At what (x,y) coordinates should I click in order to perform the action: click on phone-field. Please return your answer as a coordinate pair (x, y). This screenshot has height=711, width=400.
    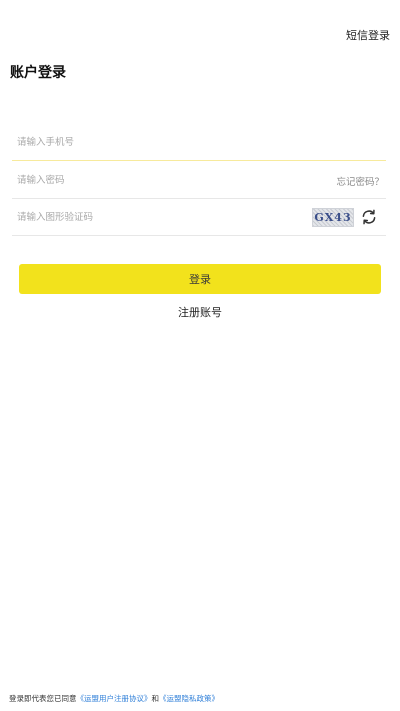
    Looking at the image, I should click on (199, 142).